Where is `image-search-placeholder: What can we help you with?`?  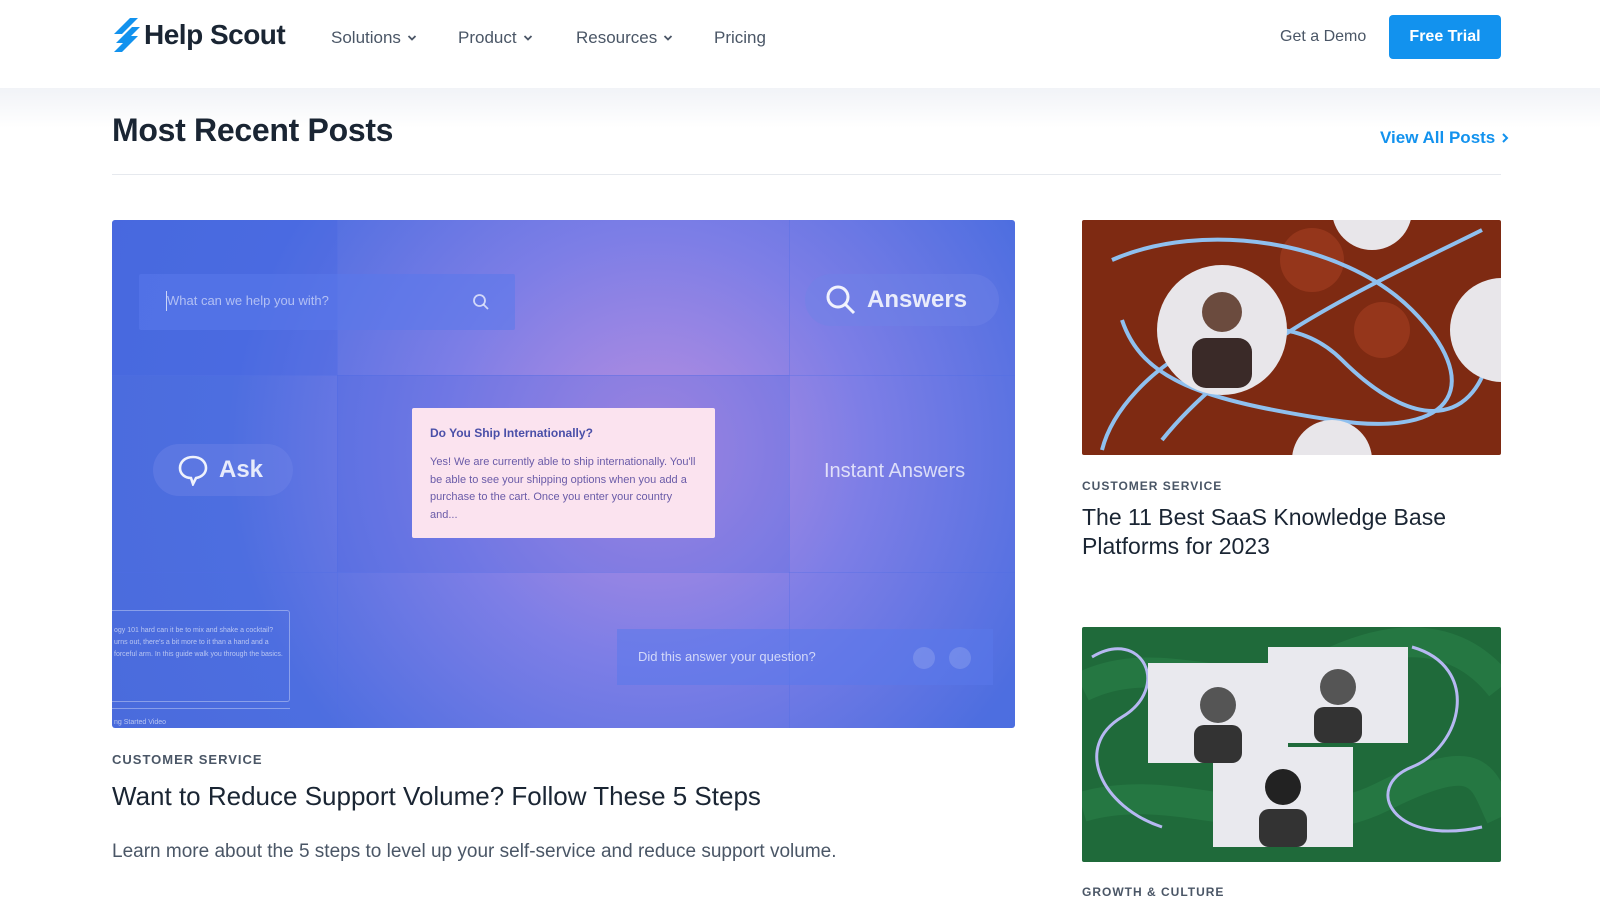
image-search-placeholder: What can we help you with? is located at coordinates (248, 300).